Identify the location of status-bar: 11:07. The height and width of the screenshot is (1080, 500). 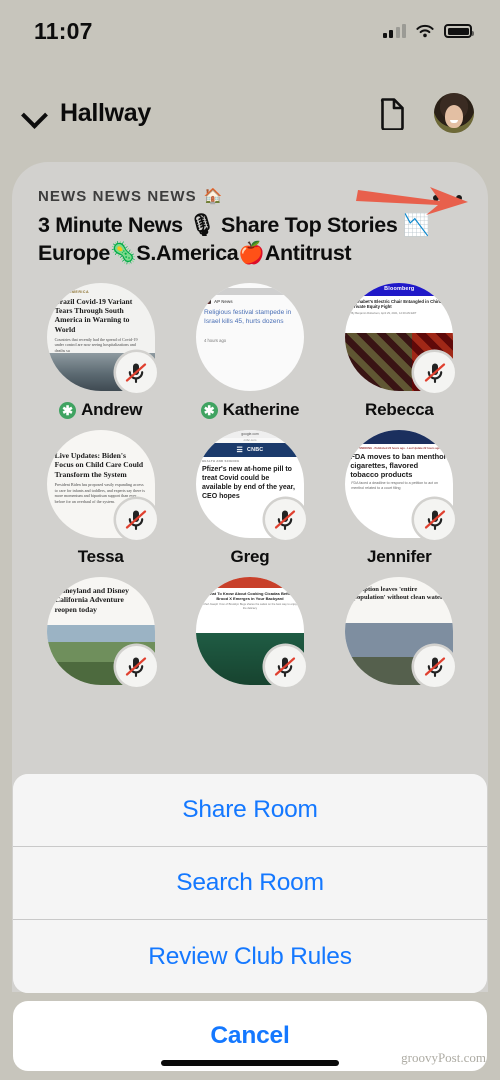
(250, 31).